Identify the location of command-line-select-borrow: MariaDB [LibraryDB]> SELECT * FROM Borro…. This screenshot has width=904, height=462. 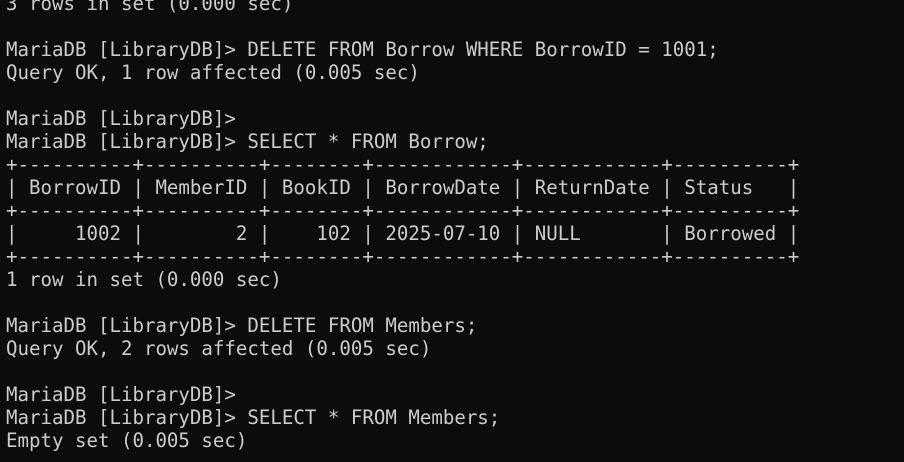
(247, 141).